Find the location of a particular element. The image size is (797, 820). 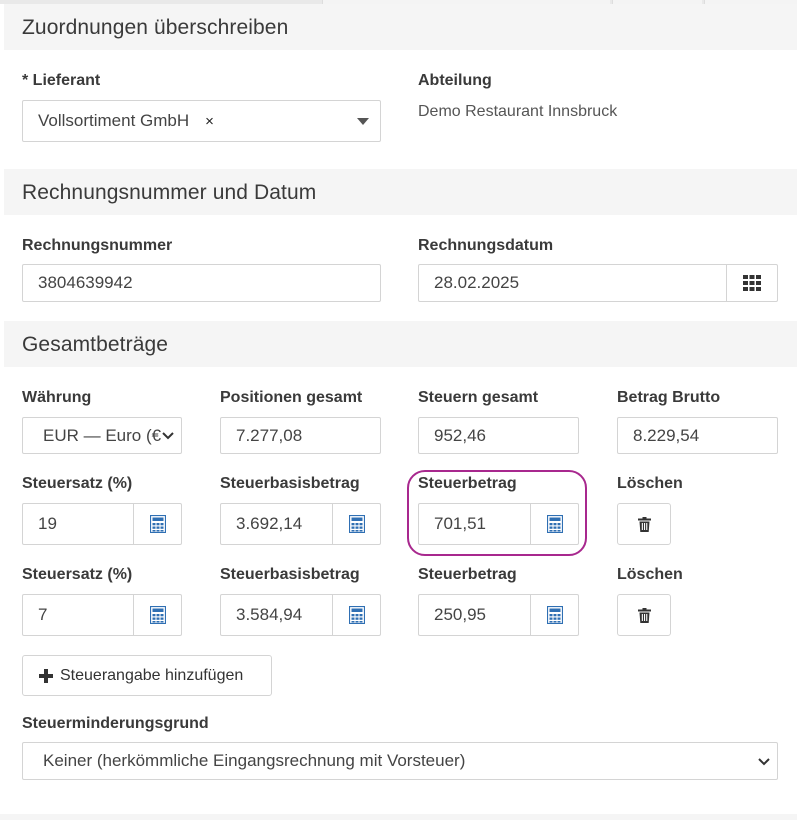

tax-rate-input: 19 is located at coordinates (102, 524).